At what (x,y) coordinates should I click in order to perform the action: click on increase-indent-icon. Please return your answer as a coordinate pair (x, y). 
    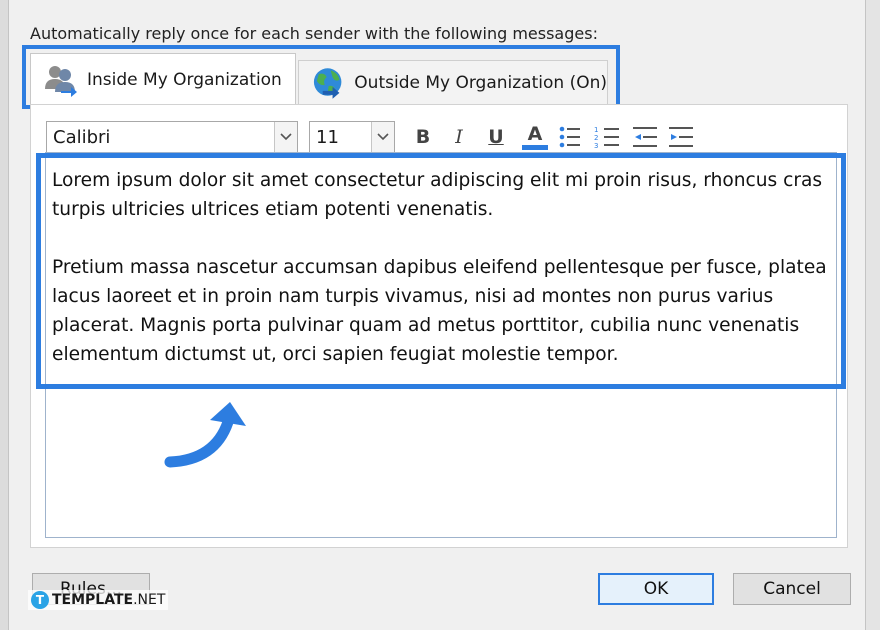
    Looking at the image, I should click on (681, 137).